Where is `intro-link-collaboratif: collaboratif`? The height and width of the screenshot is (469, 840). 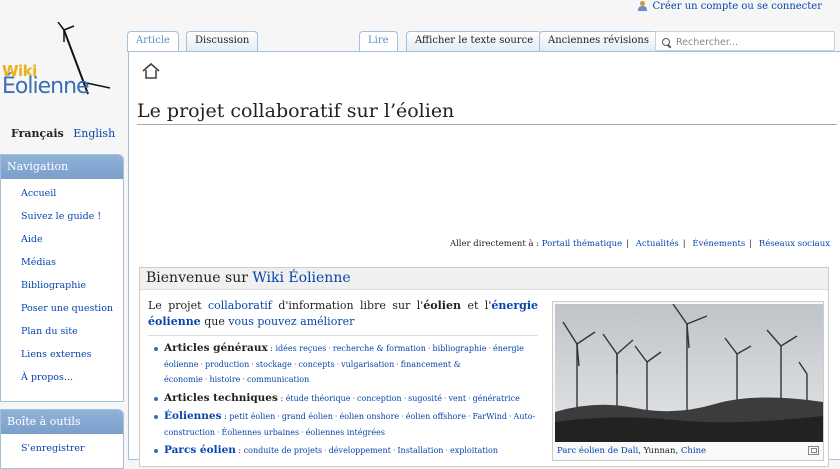
intro-link-collaboratif: collaboratif is located at coordinates (240, 305).